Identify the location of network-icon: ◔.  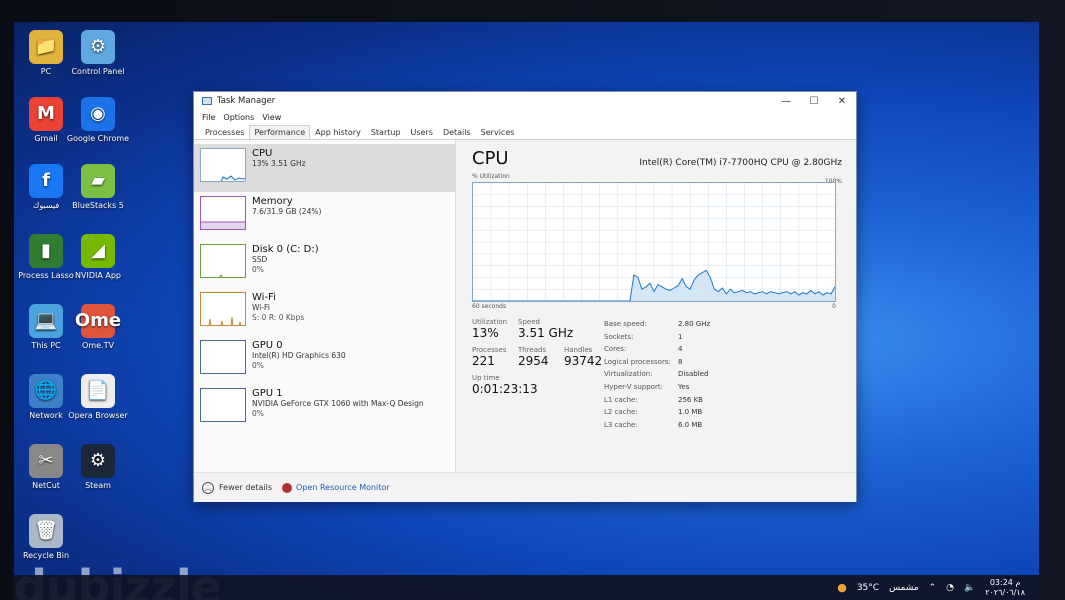
(950, 588).